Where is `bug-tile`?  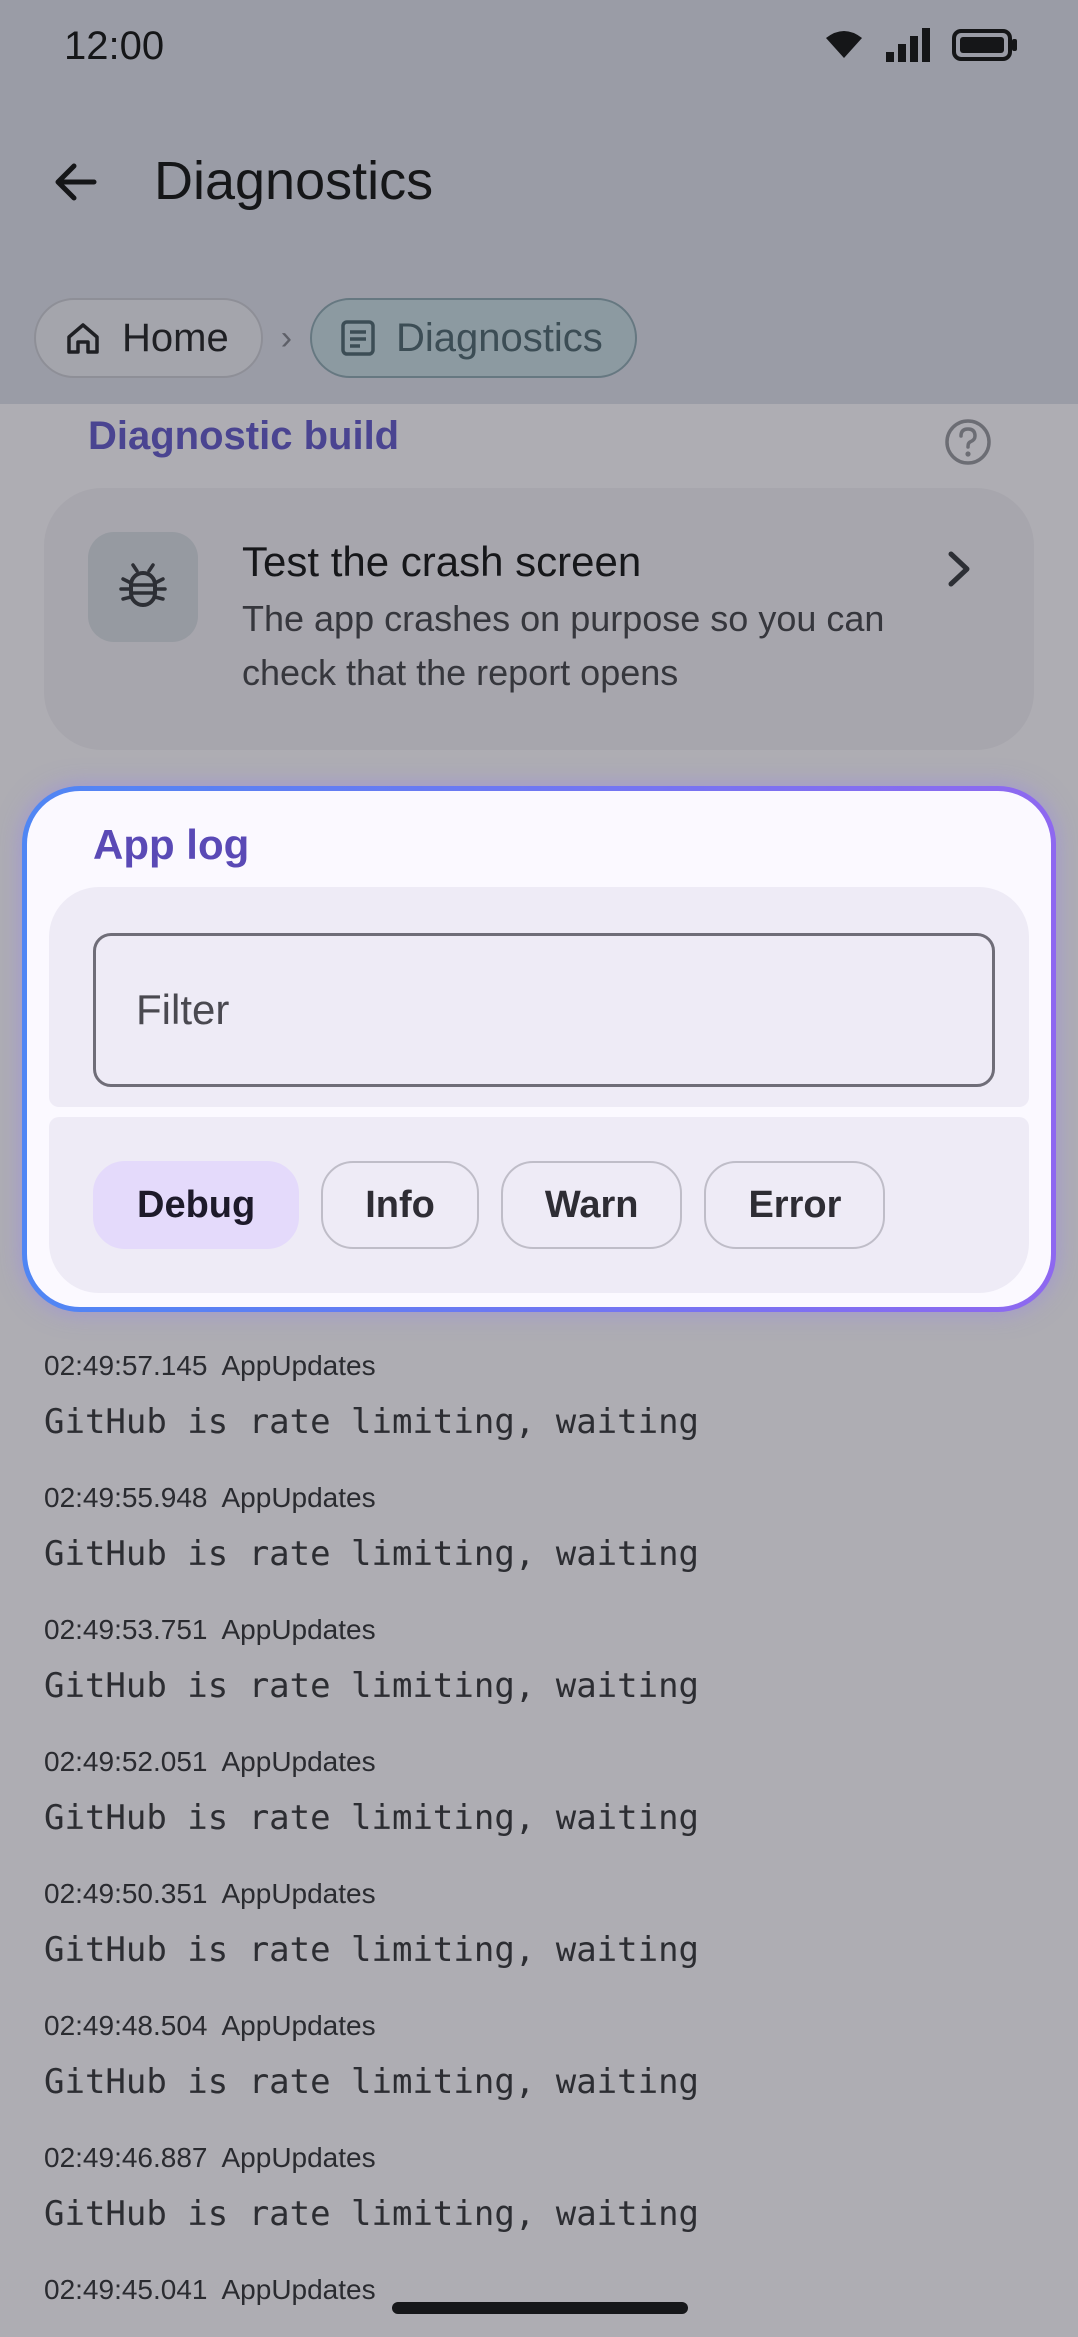 bug-tile is located at coordinates (143, 587).